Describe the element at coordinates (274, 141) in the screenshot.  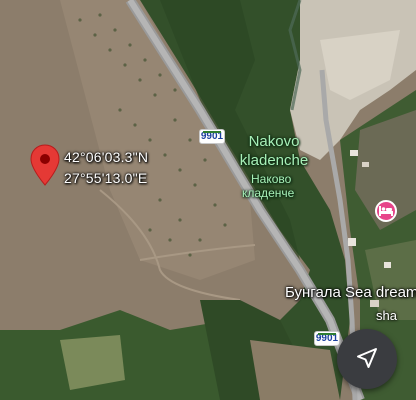
I see `poi-name-en: Nakovo` at that location.